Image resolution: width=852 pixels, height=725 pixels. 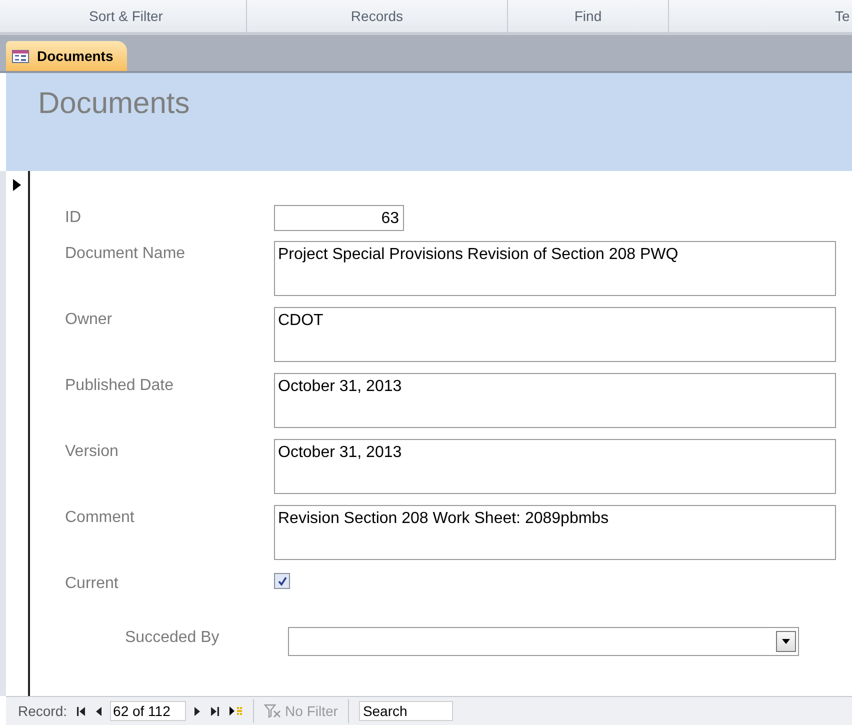 I want to click on first-record-icon, so click(x=81, y=711).